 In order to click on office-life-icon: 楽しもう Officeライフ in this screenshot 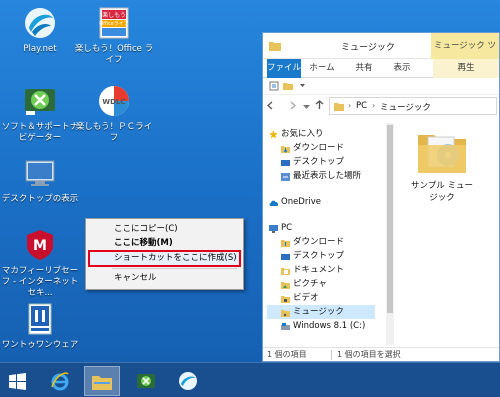, I will do `click(114, 23)`.